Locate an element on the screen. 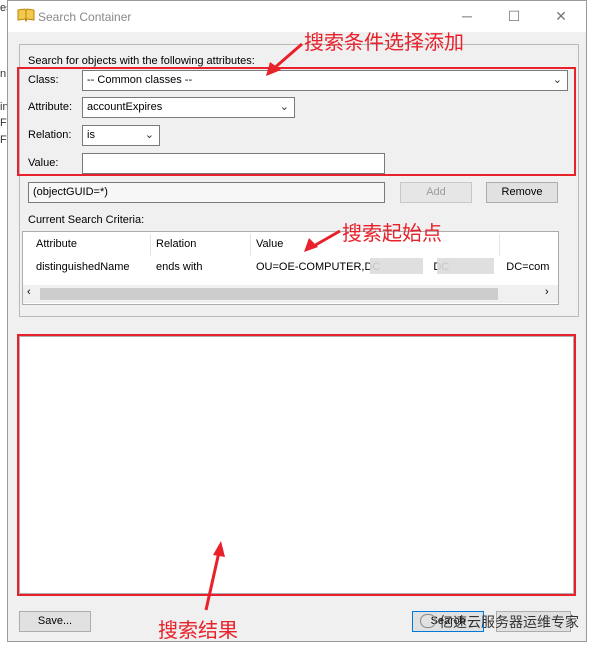 This screenshot has height=649, width=591. arrow-start-point is located at coordinates (326, 239).